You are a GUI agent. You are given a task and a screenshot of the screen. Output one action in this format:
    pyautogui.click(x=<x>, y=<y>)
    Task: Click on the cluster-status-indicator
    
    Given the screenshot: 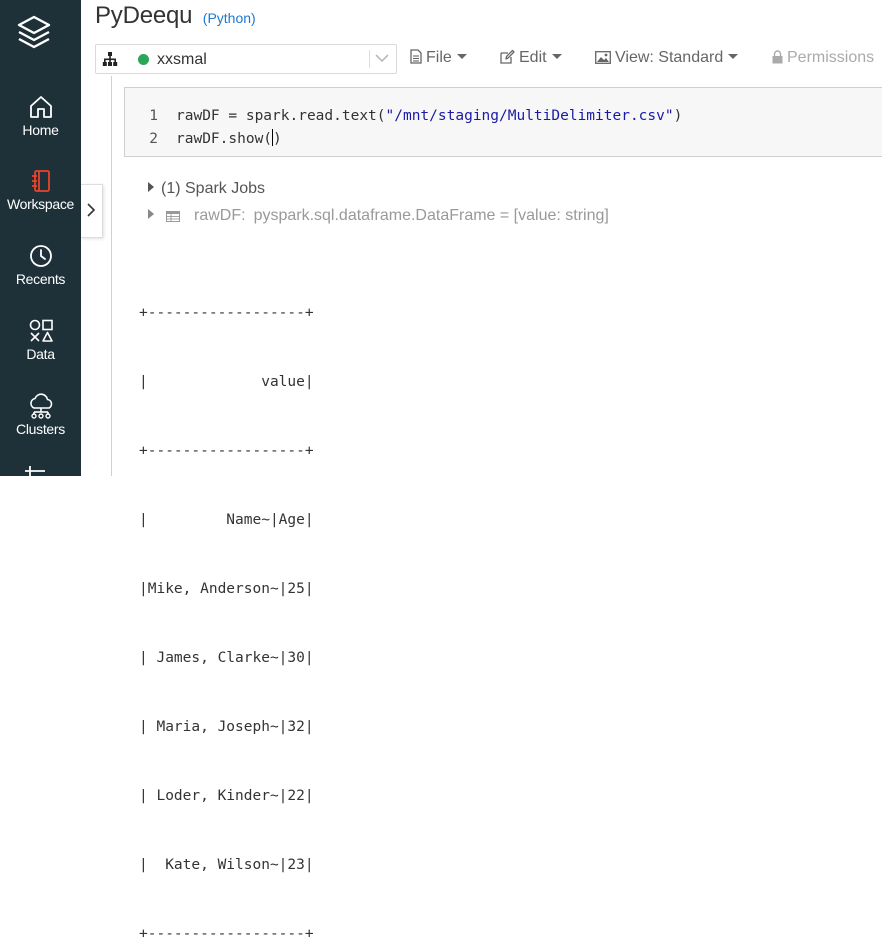 What is the action you would take?
    pyautogui.click(x=143, y=59)
    